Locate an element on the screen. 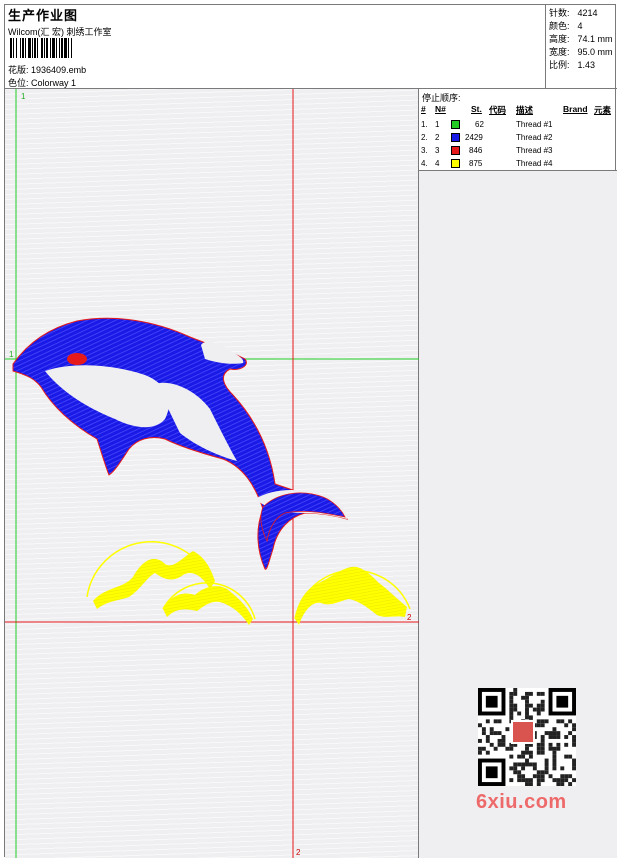  guide-label-red-v: 2 is located at coordinates (298, 852).